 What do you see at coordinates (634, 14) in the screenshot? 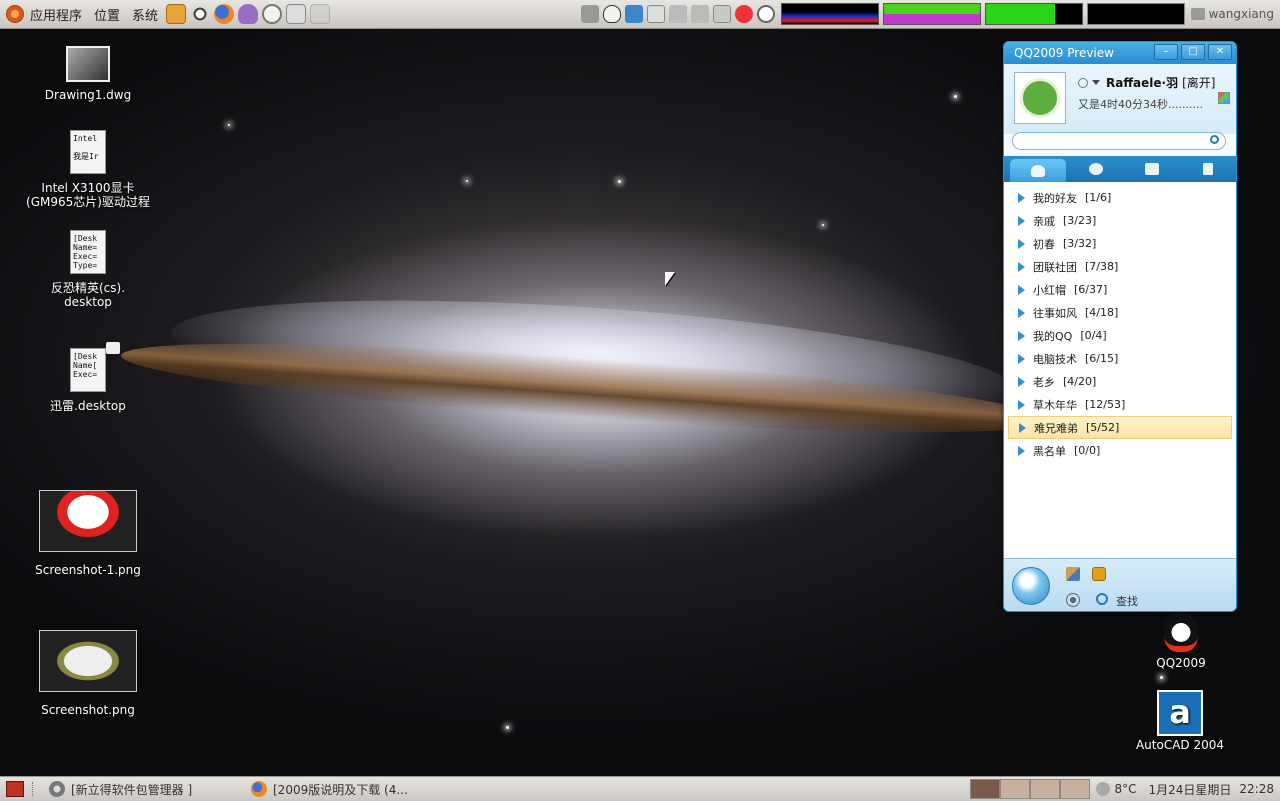
I see `cursor-tool-icon` at bounding box center [634, 14].